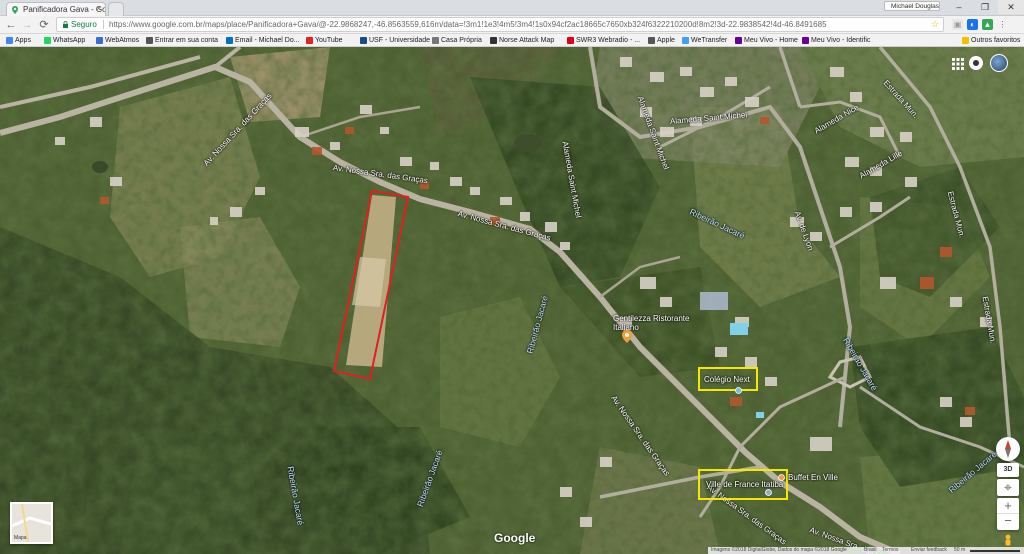  I want to click on bookmark-label: Apps, so click(23, 40).